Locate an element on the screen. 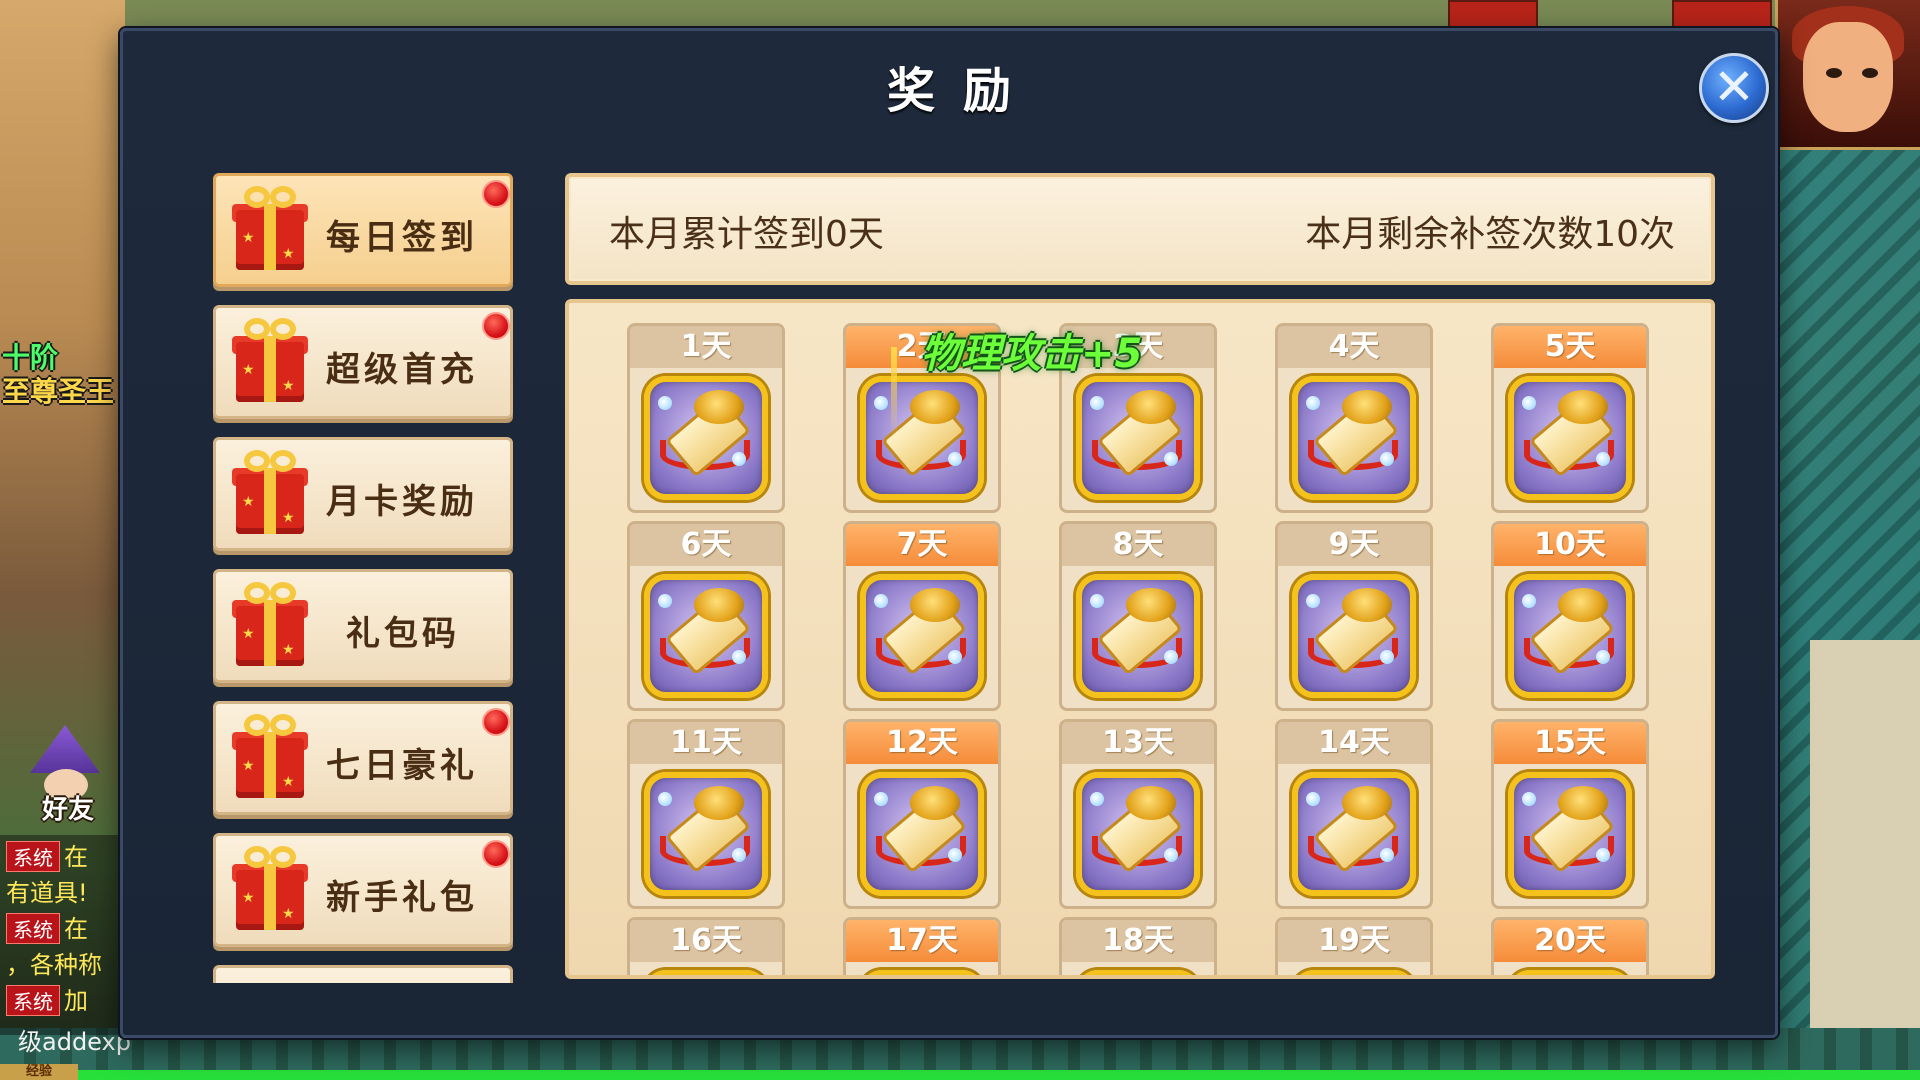 This screenshot has height=1080, width=1920. day-reward-cell: 8天 is located at coordinates (1138, 616).